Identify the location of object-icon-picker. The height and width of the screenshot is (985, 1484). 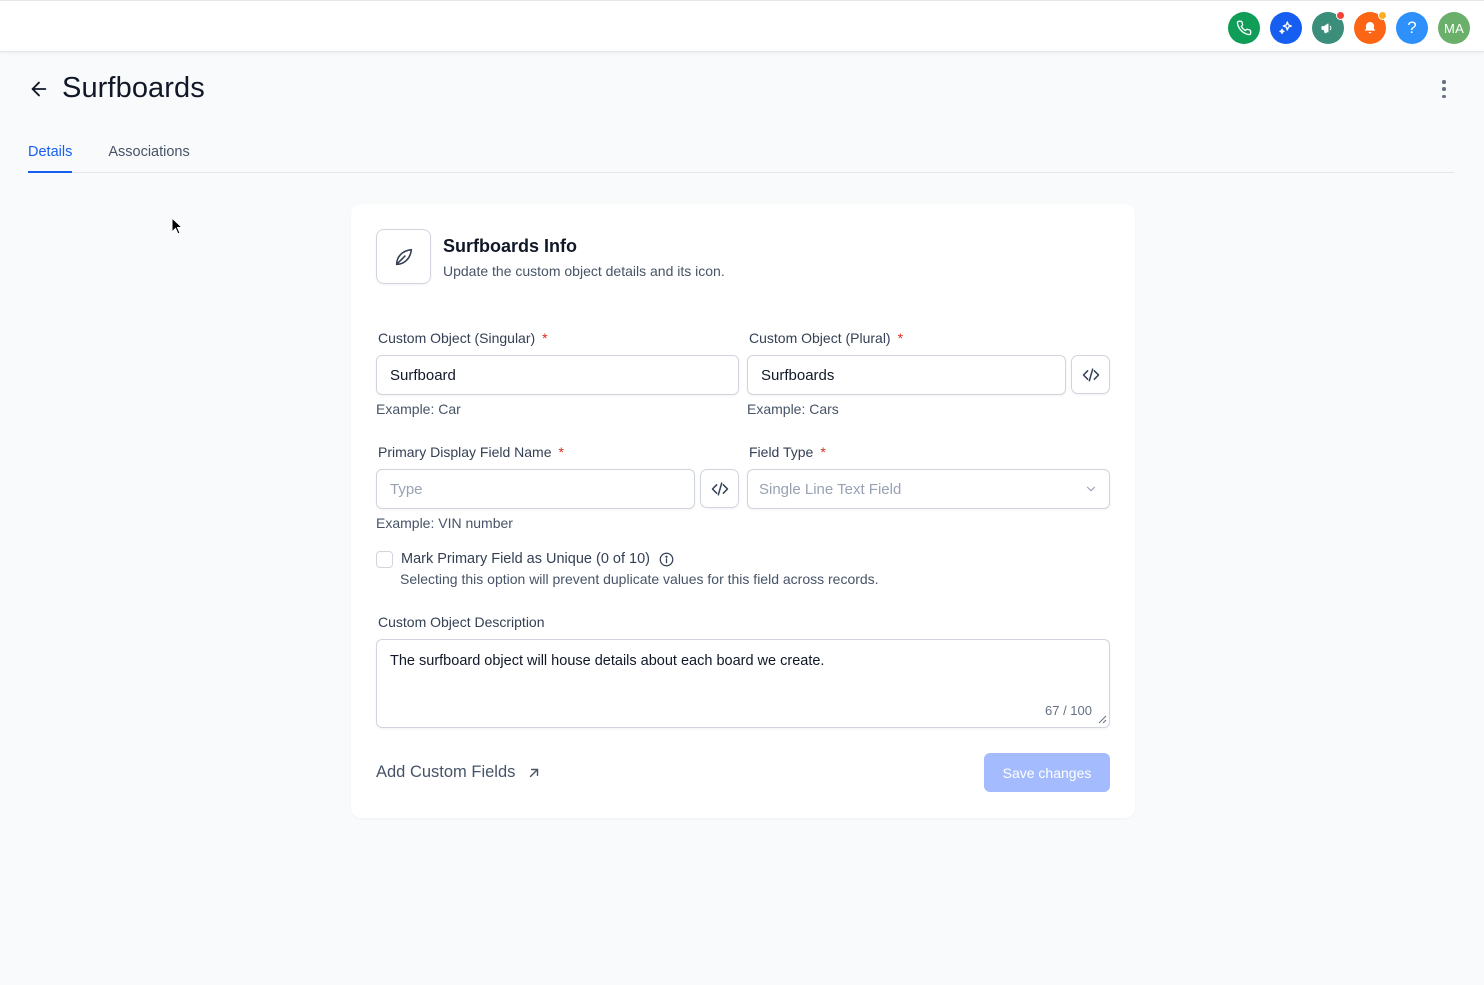
(403, 256).